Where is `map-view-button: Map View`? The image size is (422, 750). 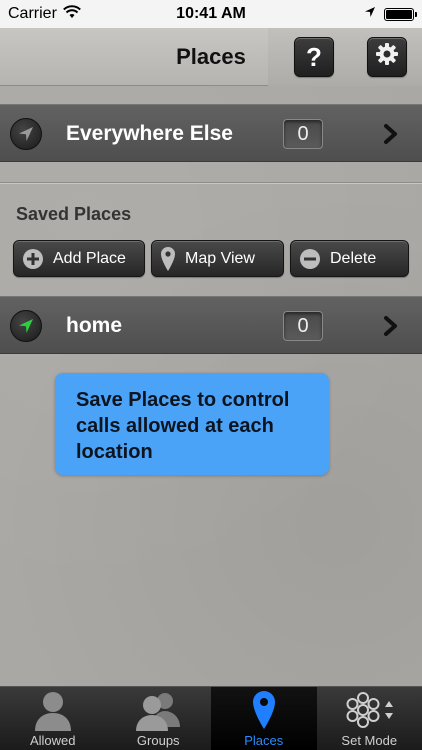
map-view-button: Map View is located at coordinates (217, 258).